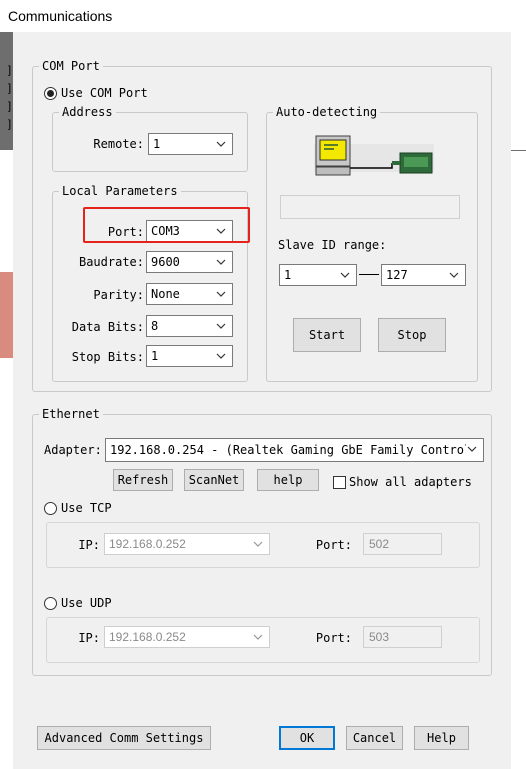  Describe the element at coordinates (165, 262) in the screenshot. I see `baudrate-value: 9600` at that location.